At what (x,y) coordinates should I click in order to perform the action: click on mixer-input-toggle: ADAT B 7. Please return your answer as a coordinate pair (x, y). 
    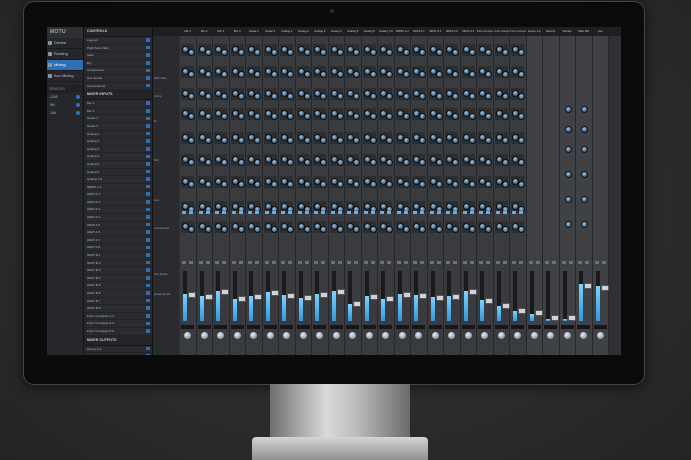
    Looking at the image, I should click on (118, 302).